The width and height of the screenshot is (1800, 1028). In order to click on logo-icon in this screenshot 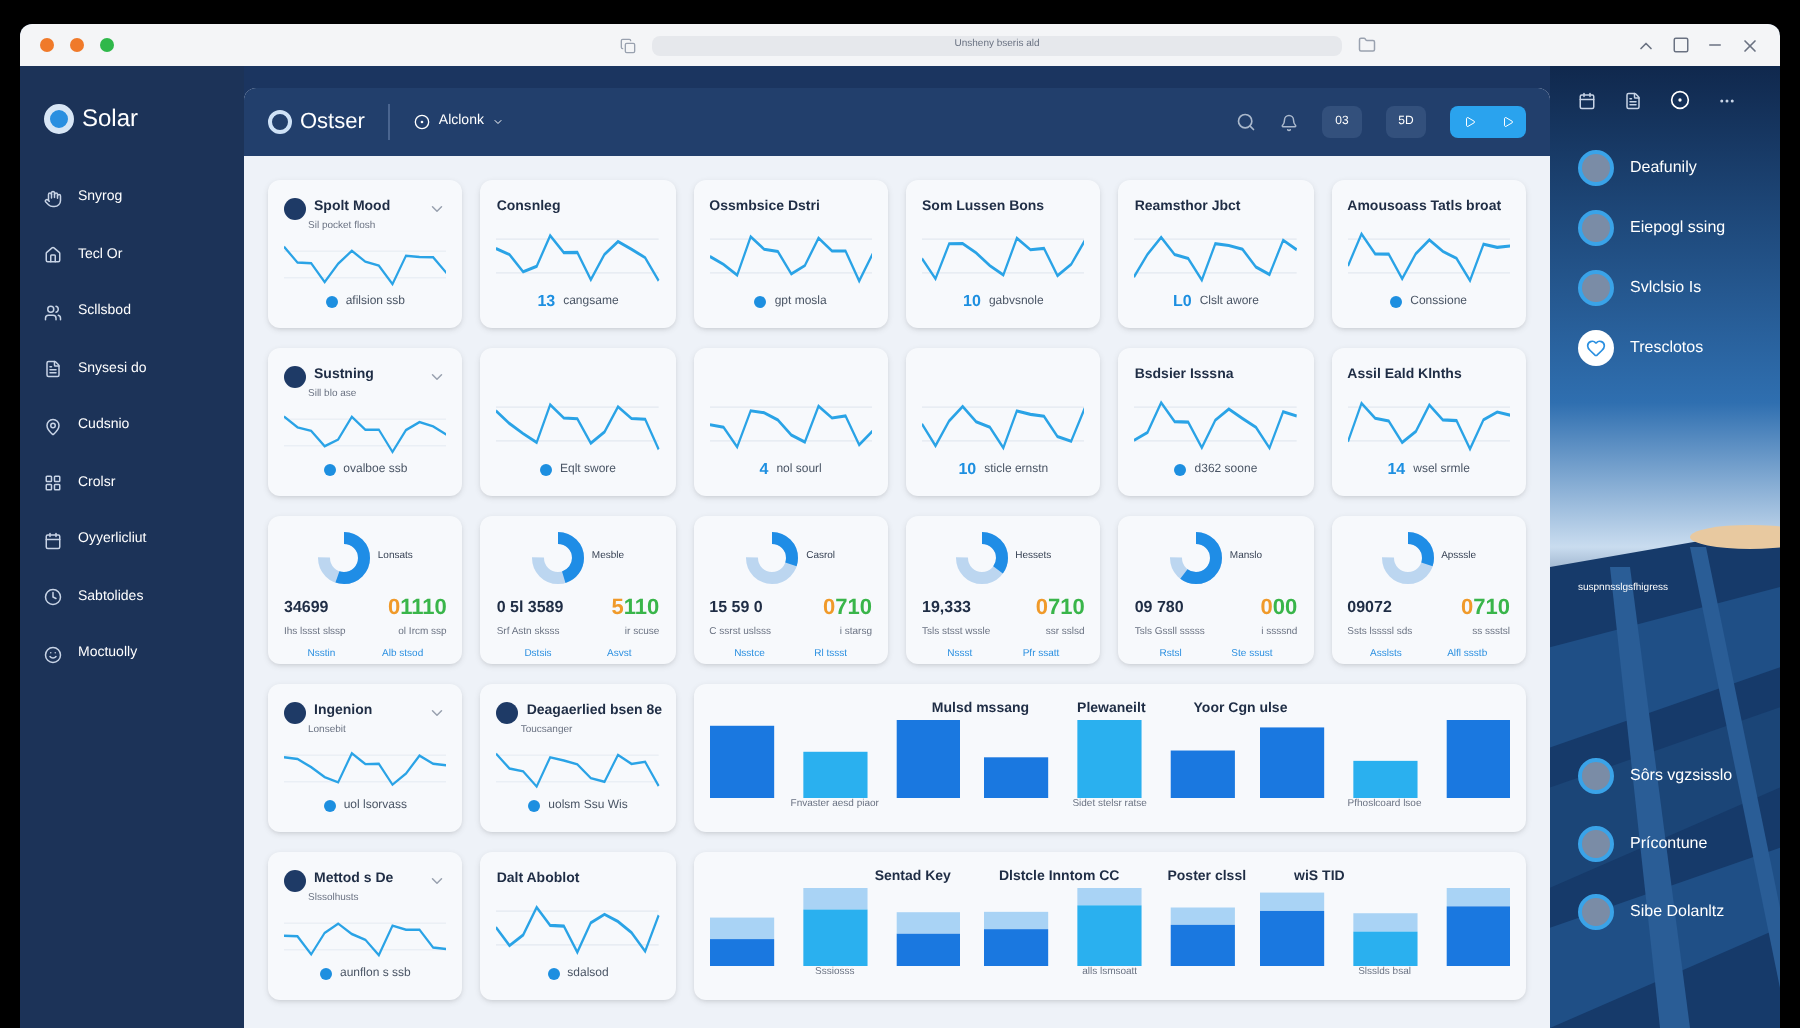, I will do `click(59, 118)`.